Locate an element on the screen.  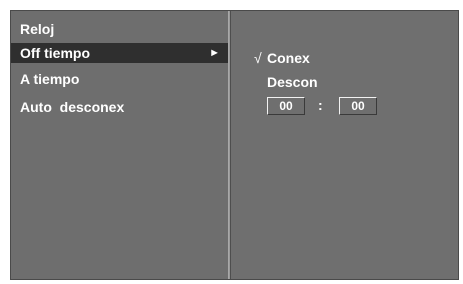
hour-field: 00 is located at coordinates (286, 106).